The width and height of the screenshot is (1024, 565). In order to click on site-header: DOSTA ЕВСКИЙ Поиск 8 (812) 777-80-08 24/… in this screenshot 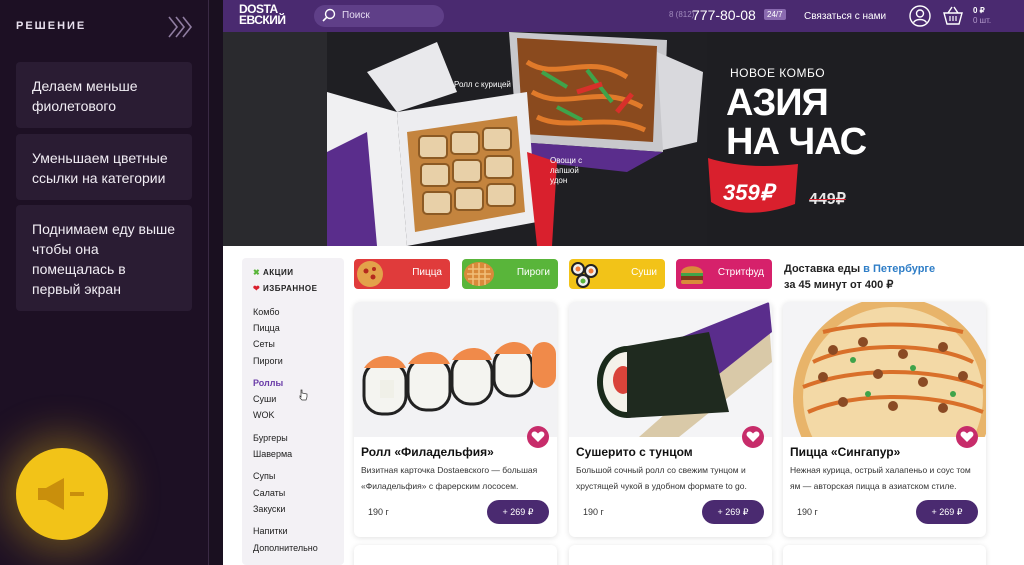, I will do `click(623, 16)`.